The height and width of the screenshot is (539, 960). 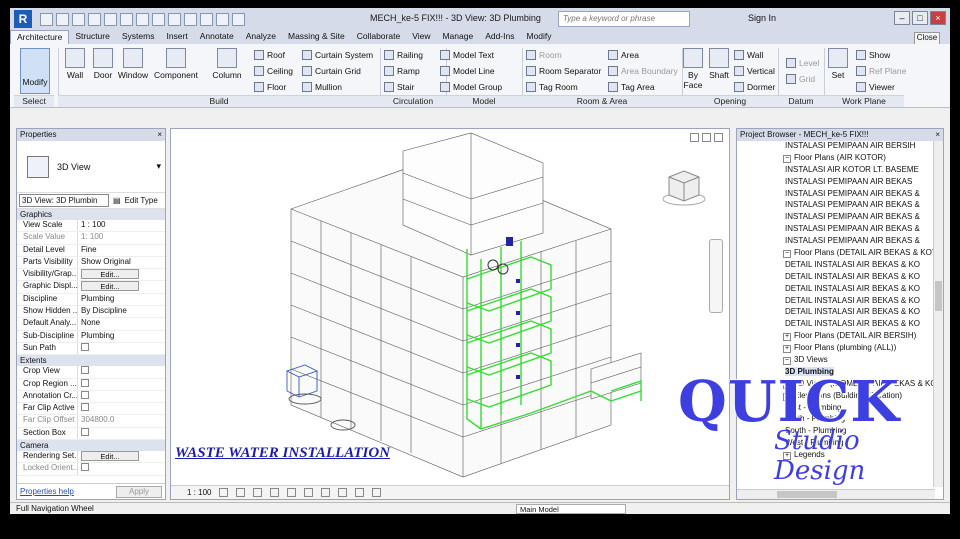 What do you see at coordinates (748, 55) in the screenshot?
I see `wall-opening-button: Wall` at bounding box center [748, 55].